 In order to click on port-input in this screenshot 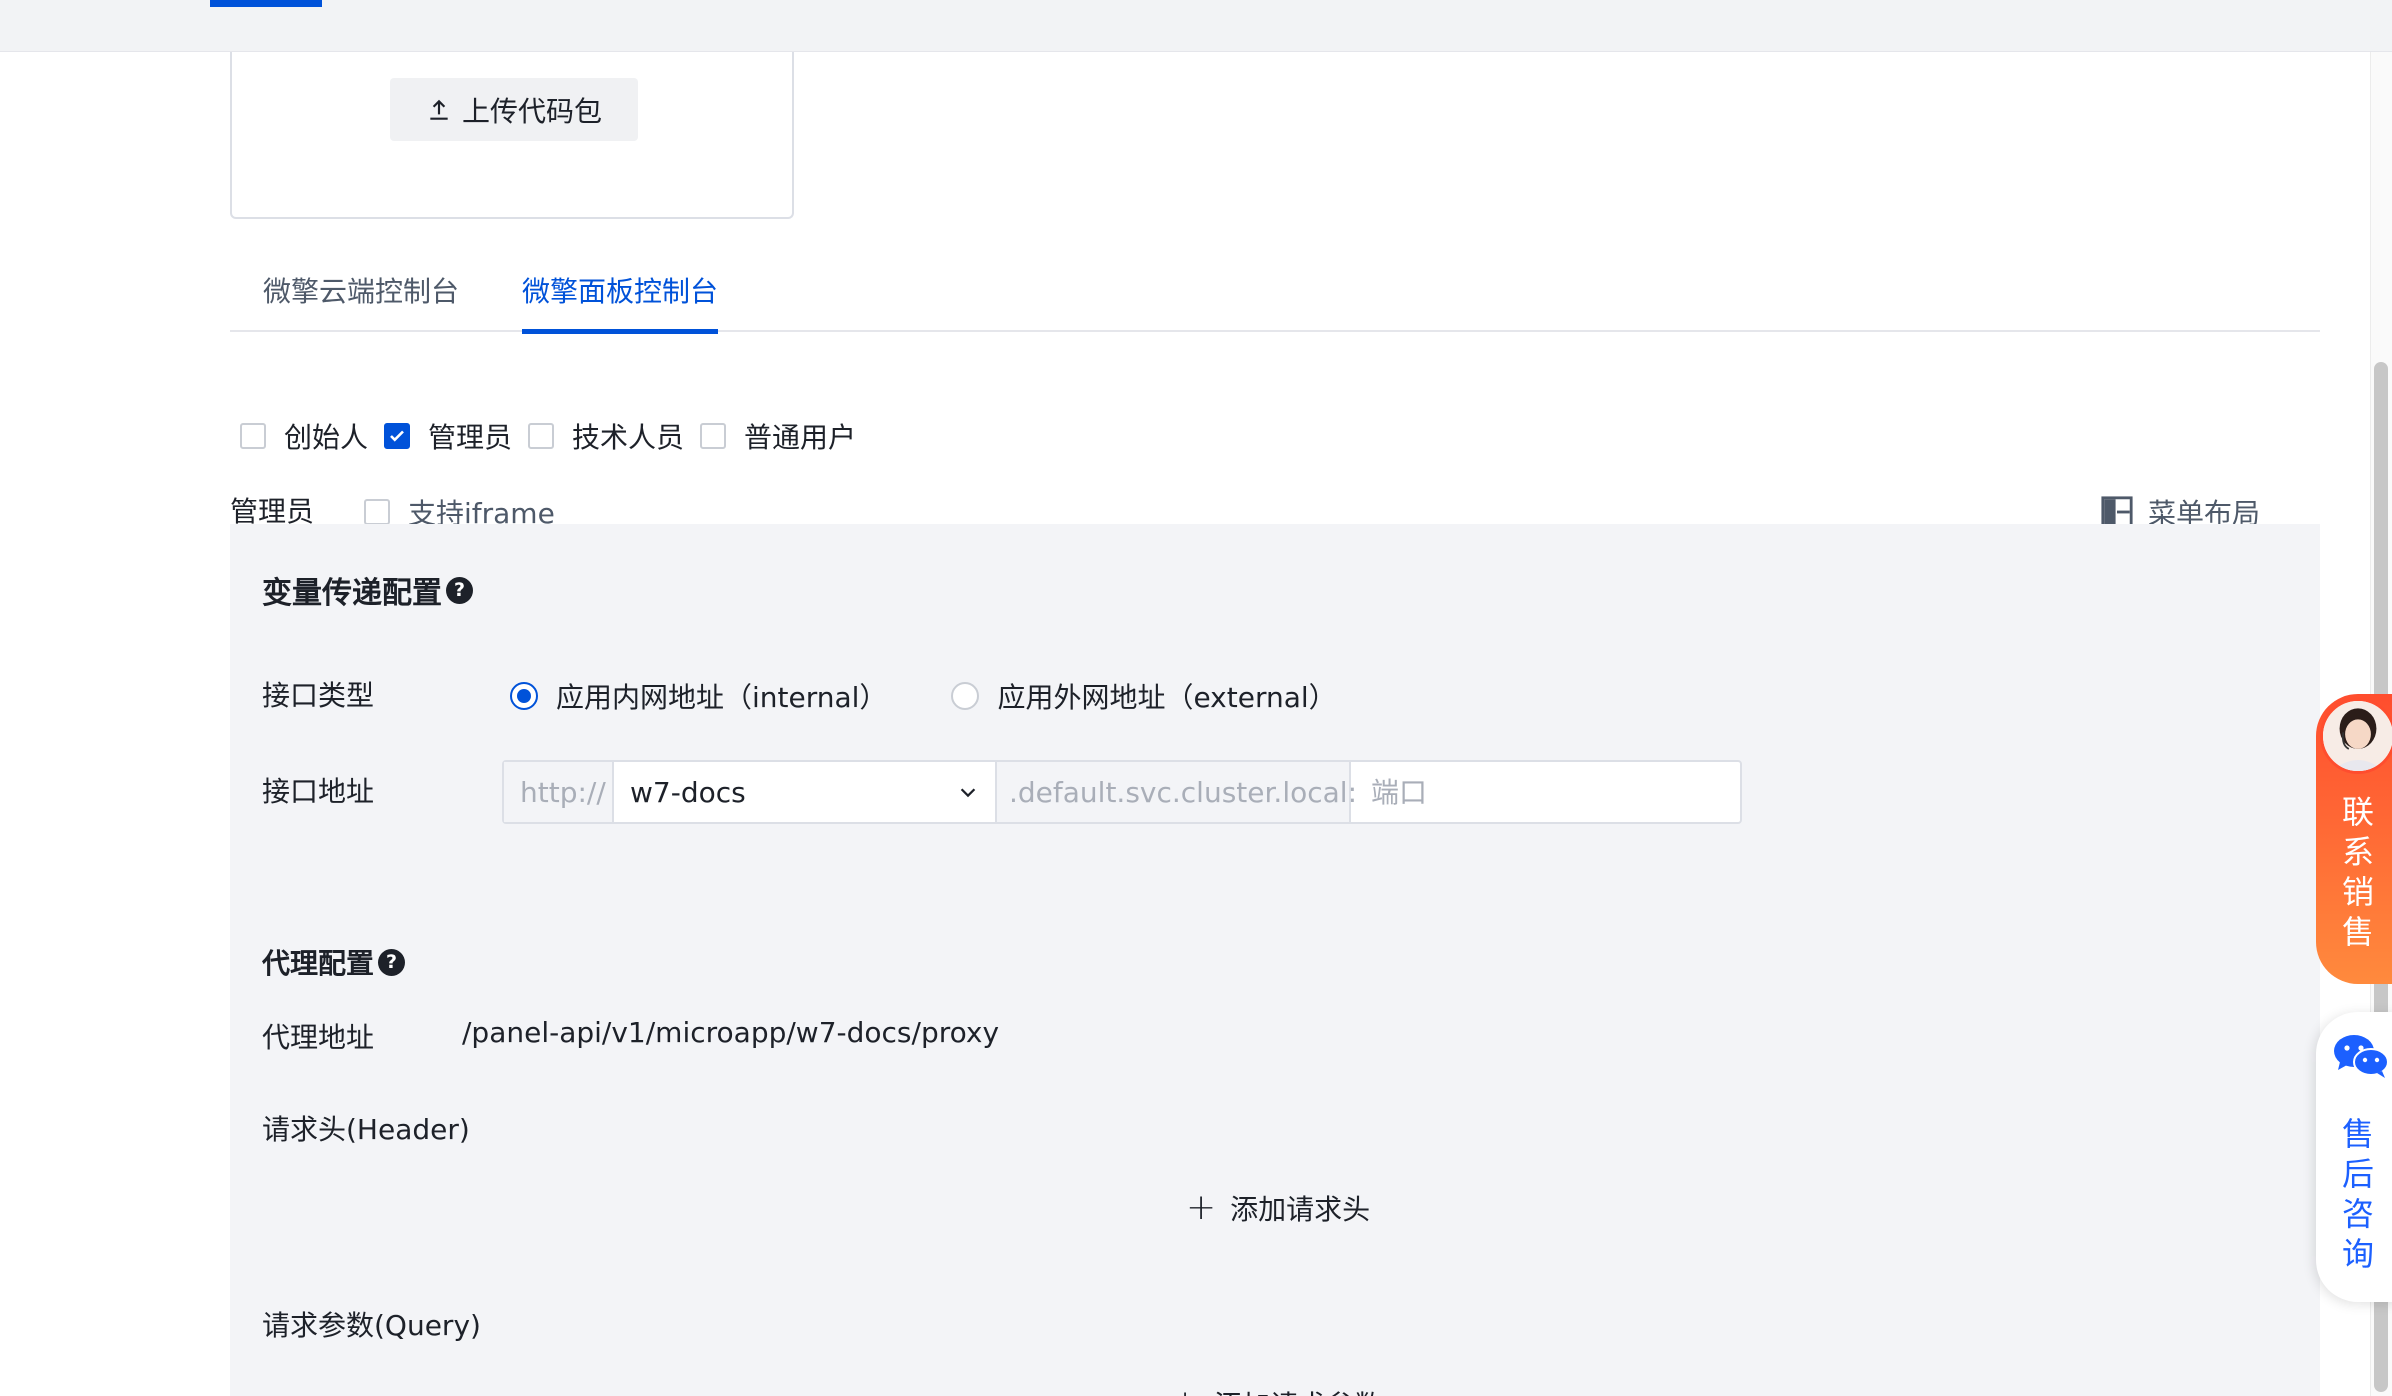, I will do `click(1545, 792)`.